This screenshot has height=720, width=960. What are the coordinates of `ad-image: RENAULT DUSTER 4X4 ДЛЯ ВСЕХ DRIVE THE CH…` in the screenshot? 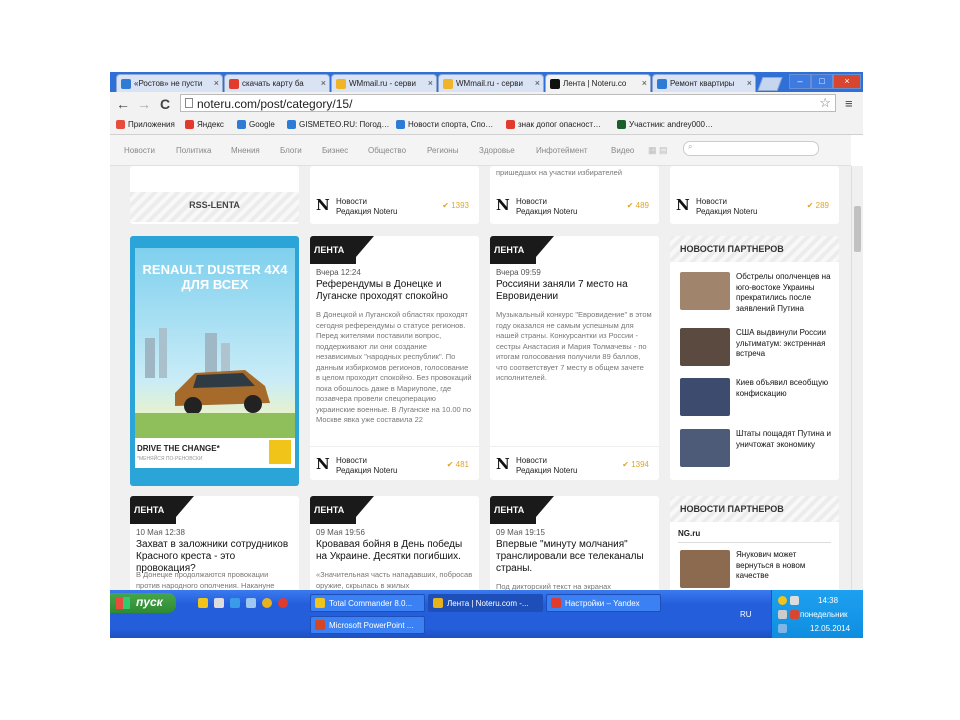 It's located at (215, 358).